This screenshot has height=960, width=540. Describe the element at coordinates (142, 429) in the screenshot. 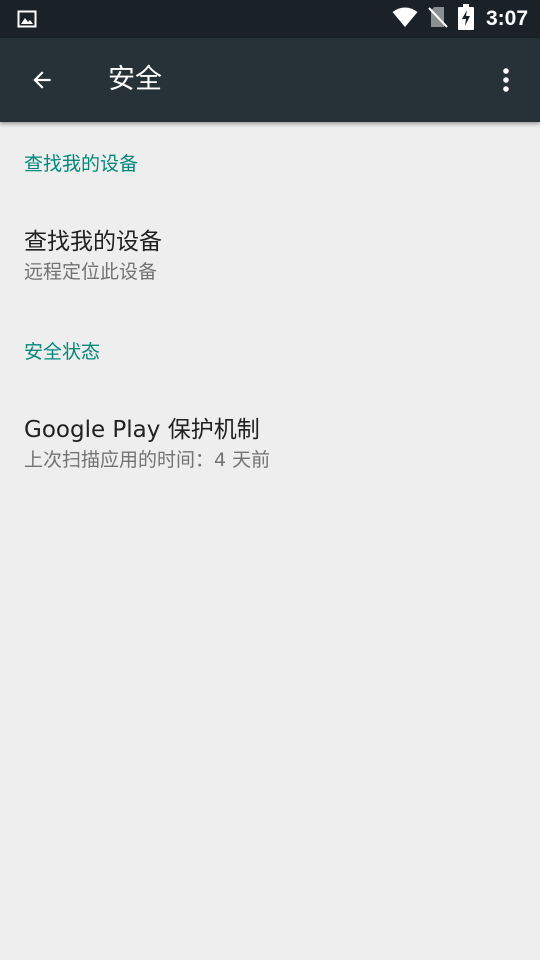

I see `pref-title: Google Play 保护机制` at that location.